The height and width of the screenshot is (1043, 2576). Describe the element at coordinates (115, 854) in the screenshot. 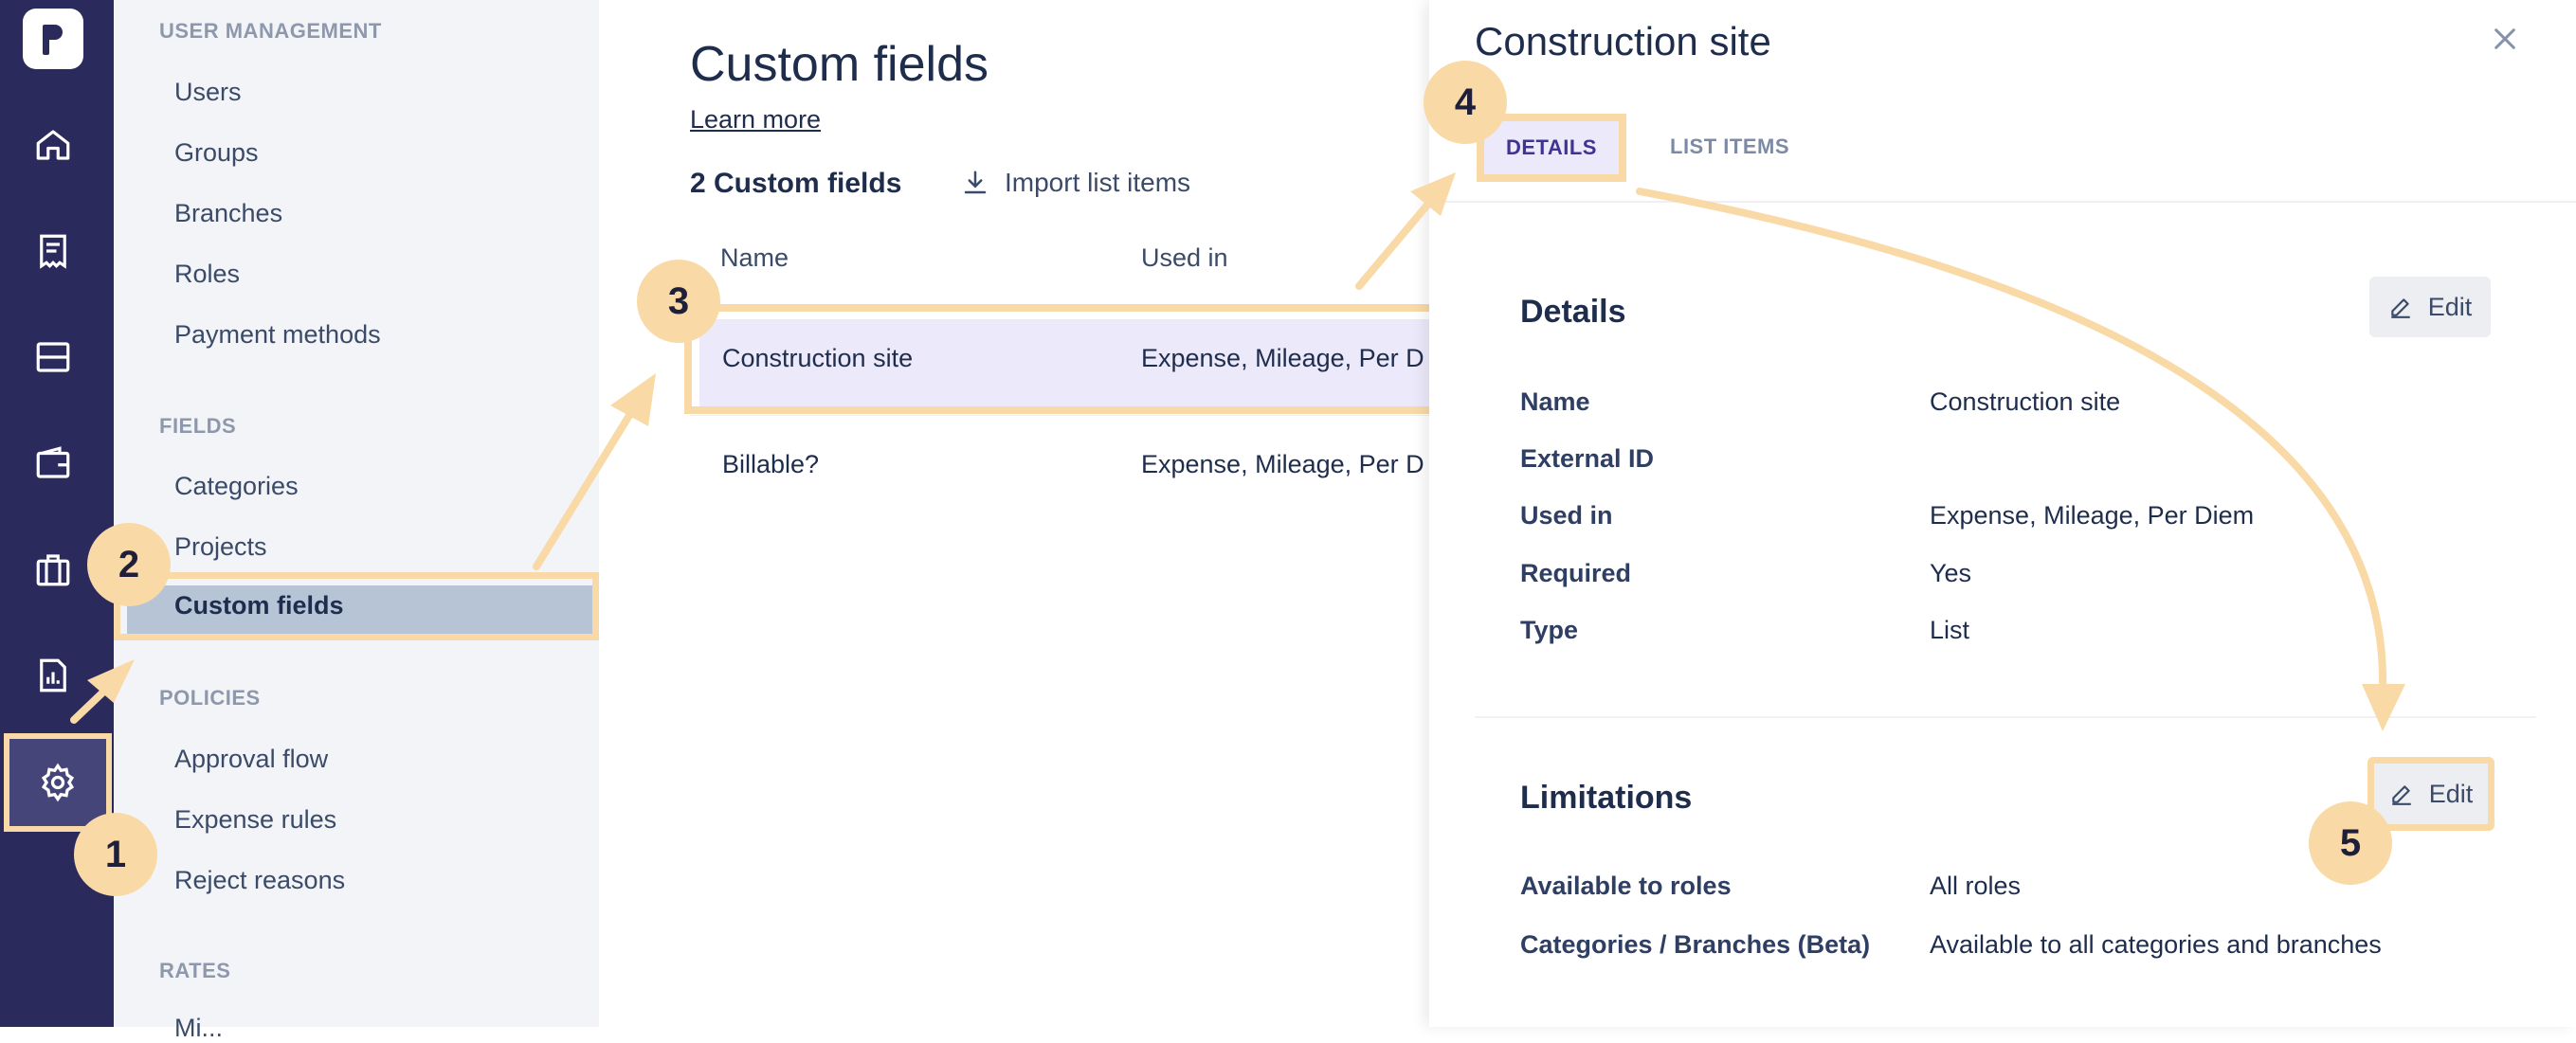

I see `step-badge-1: 1` at that location.